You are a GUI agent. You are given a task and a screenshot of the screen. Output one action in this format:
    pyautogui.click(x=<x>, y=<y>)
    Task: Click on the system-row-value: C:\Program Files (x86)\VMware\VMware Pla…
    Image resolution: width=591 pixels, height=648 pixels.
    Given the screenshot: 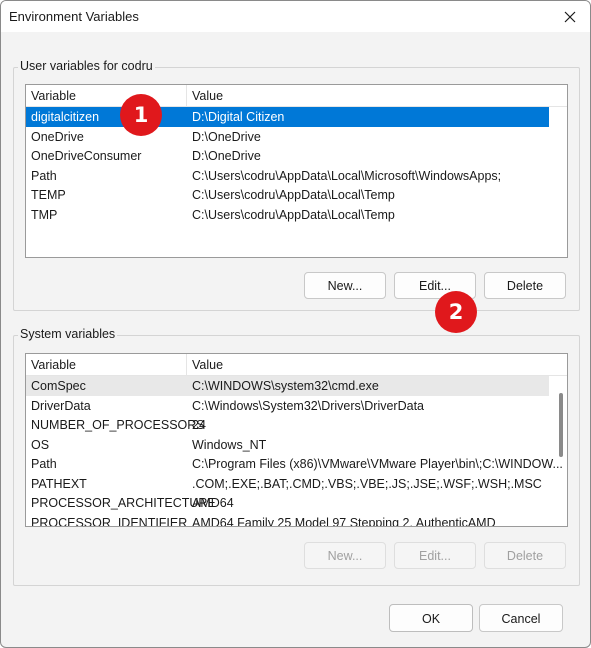 What is the action you would take?
    pyautogui.click(x=377, y=464)
    